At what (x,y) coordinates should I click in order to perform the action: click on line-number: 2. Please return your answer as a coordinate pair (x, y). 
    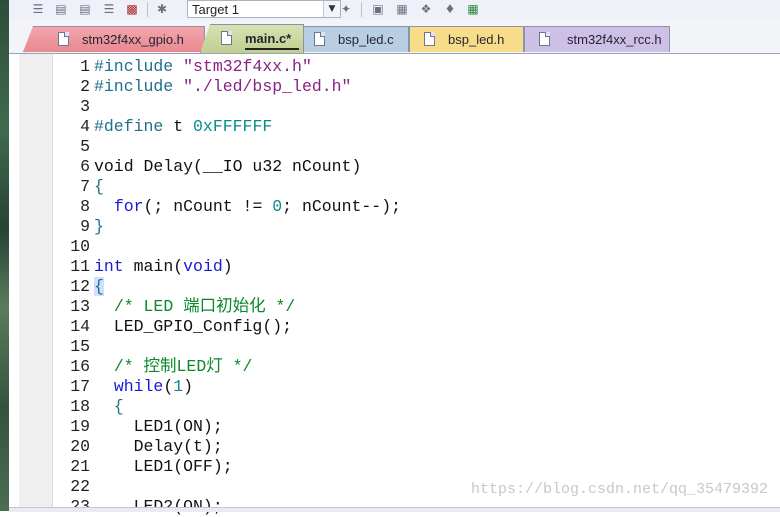
    Looking at the image, I should click on (85, 86).